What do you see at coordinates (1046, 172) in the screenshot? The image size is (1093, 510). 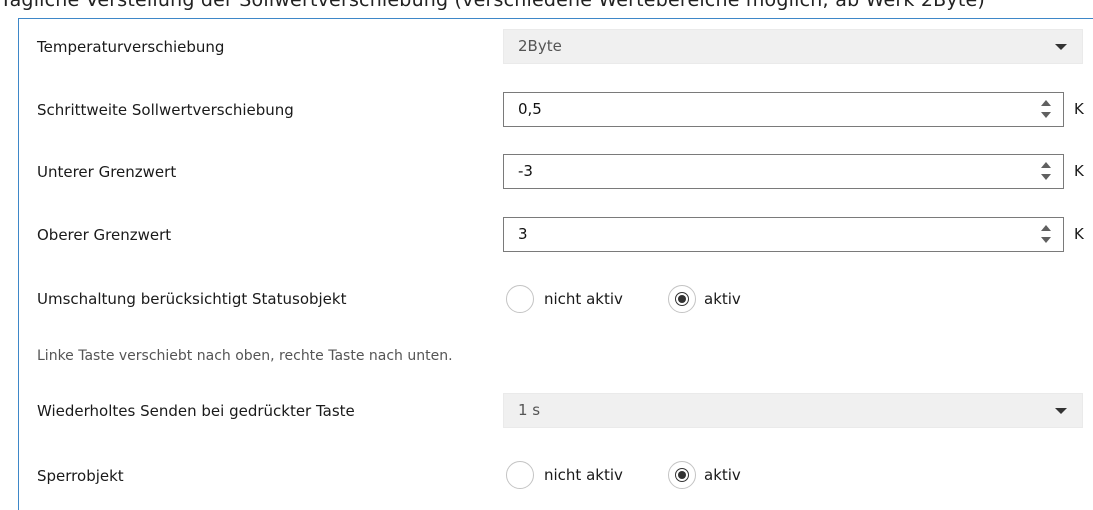 I see `lower-limit-spin-buttons` at bounding box center [1046, 172].